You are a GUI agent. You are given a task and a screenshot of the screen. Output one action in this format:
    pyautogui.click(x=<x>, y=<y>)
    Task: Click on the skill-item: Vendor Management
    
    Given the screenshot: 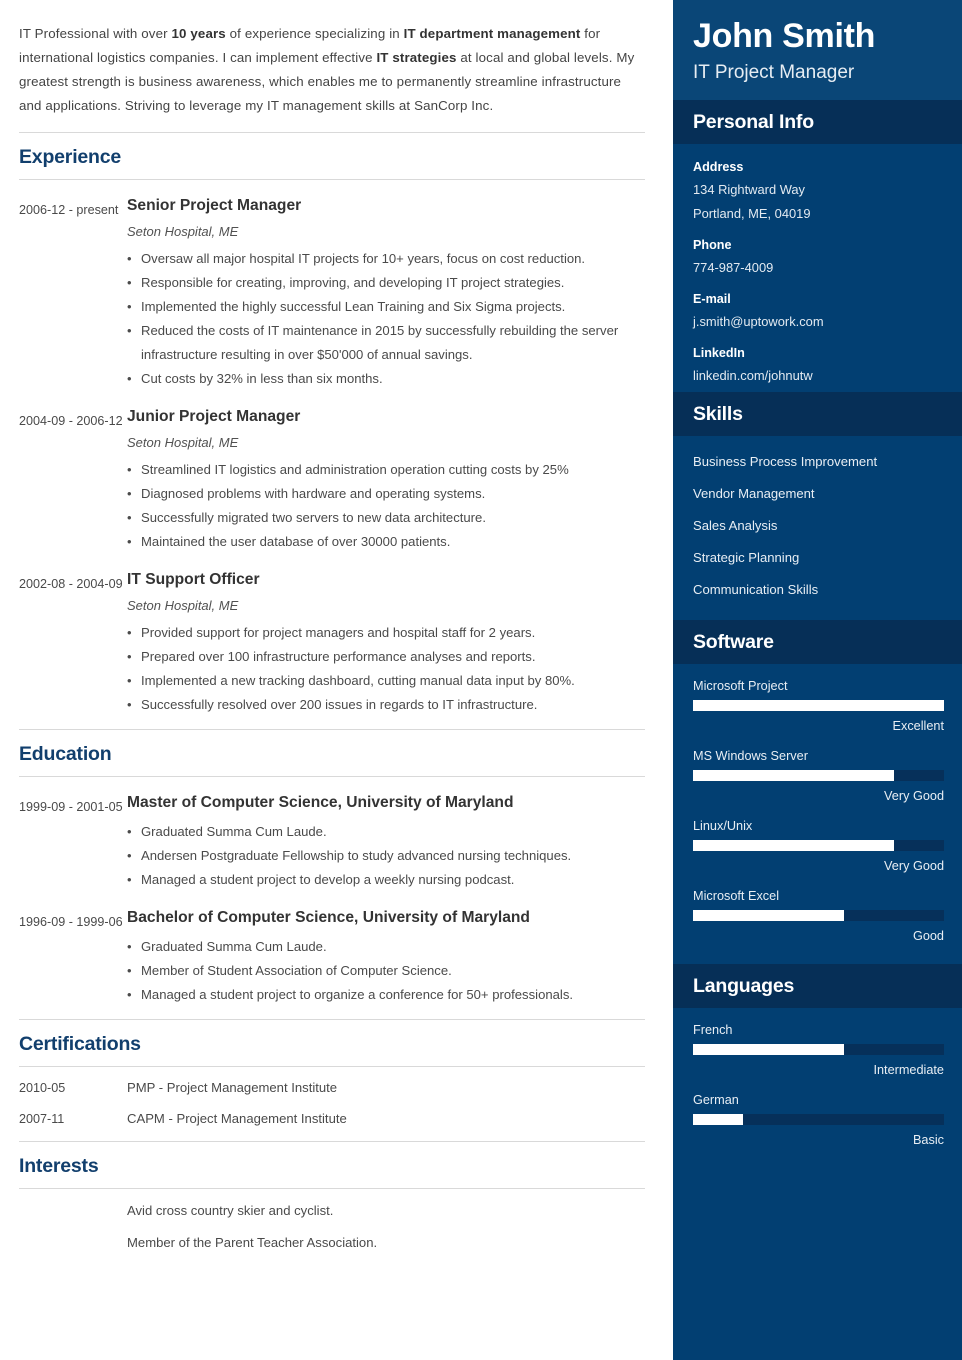 What is the action you would take?
    pyautogui.click(x=754, y=493)
    